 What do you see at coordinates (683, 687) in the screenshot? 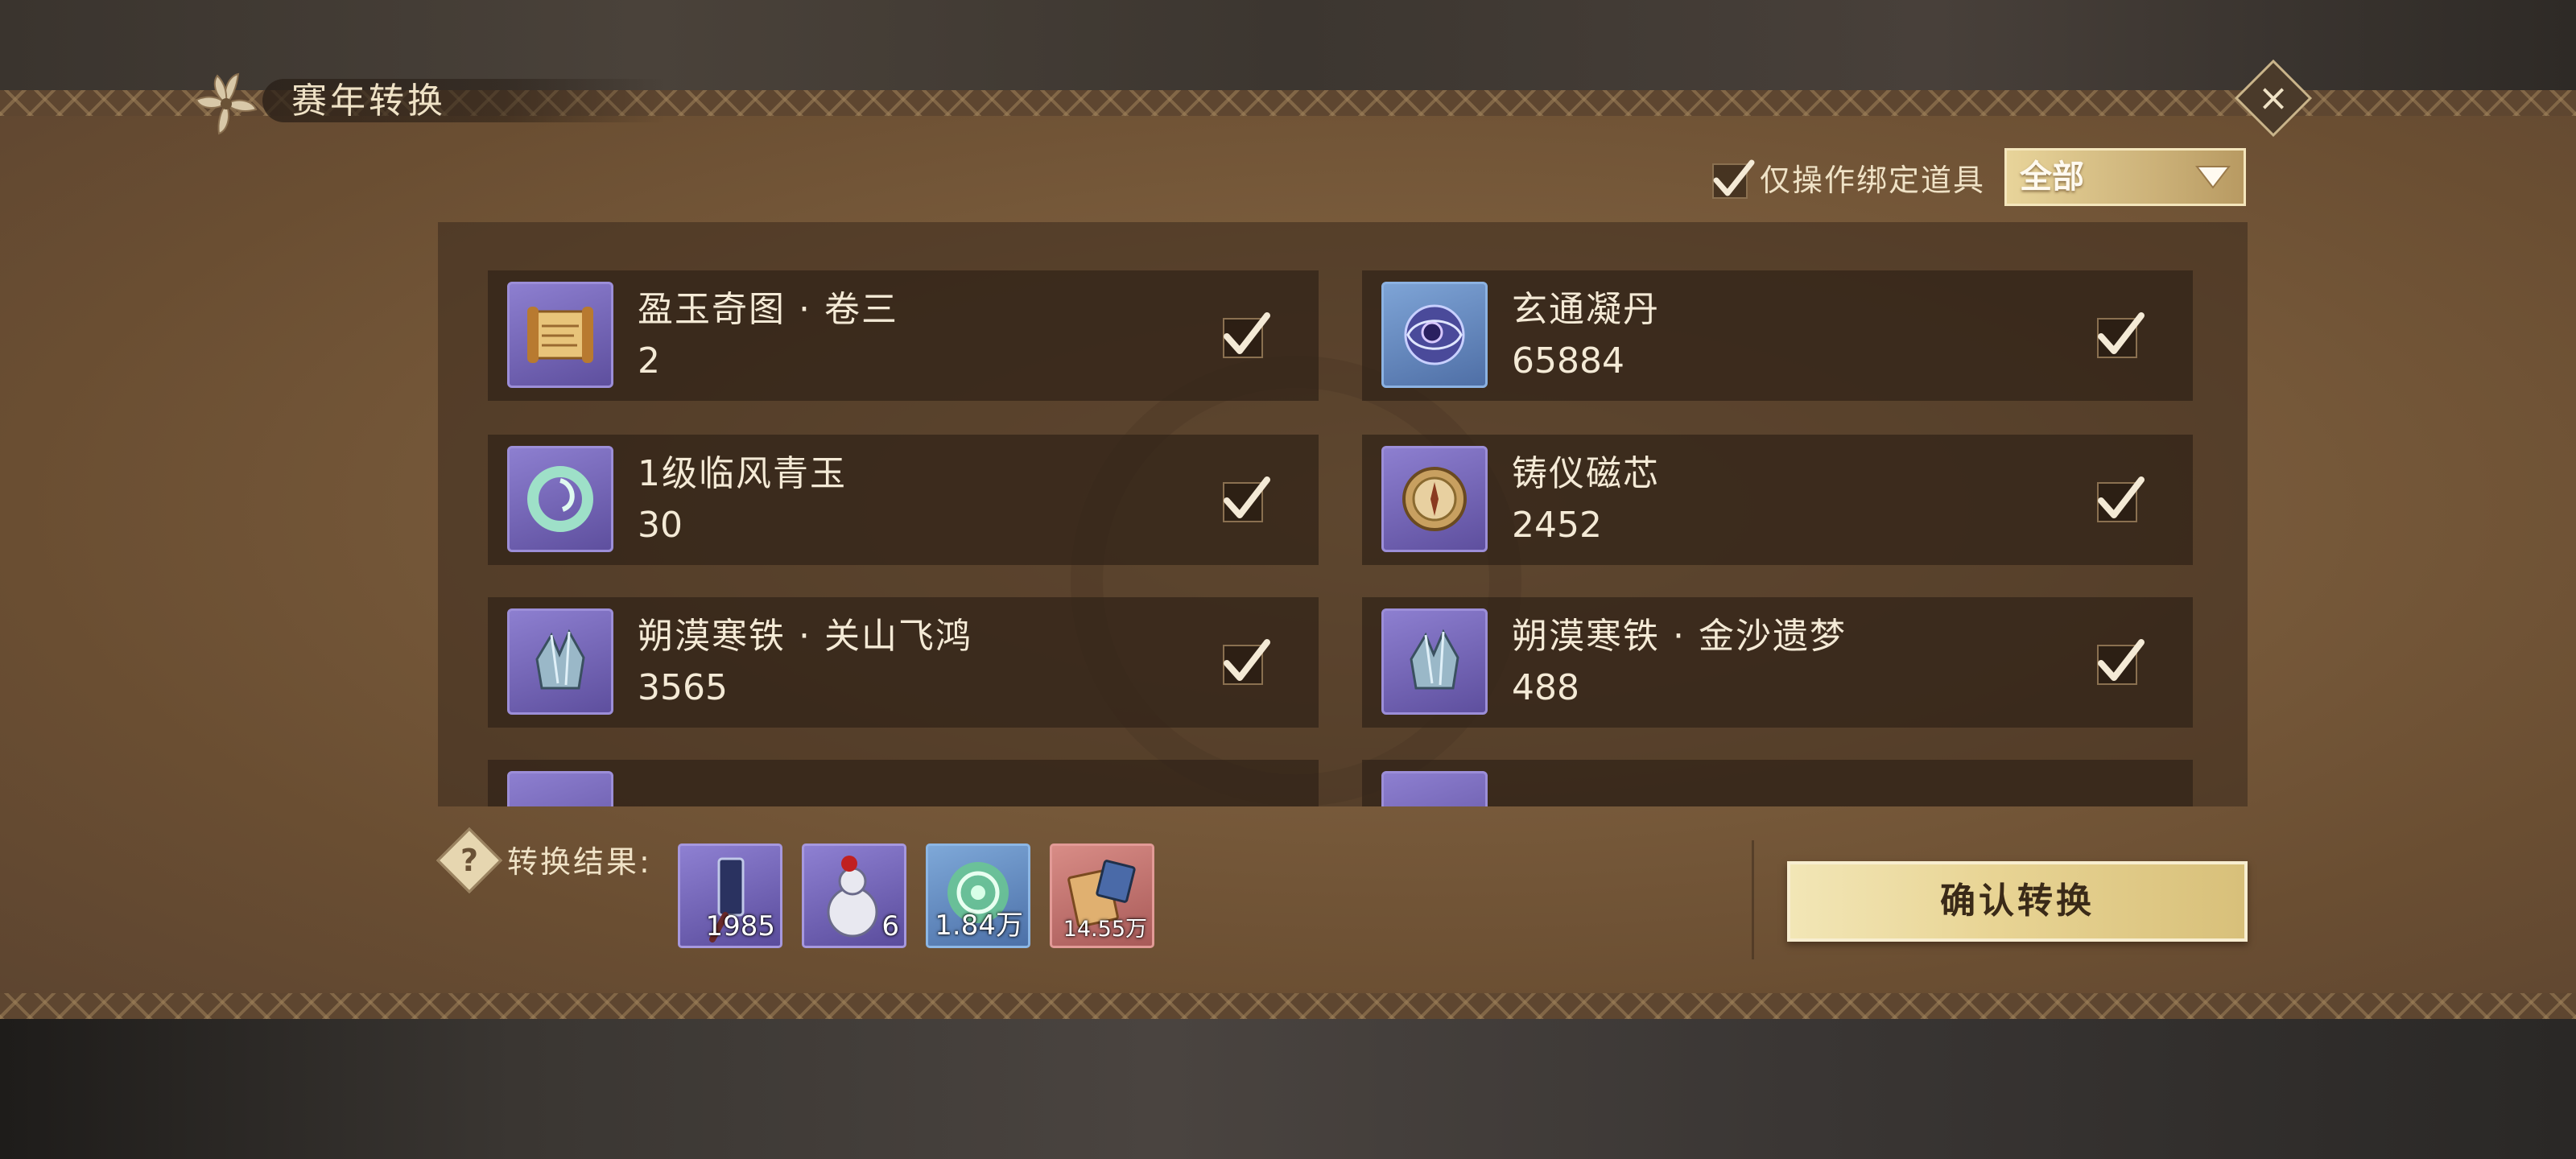
I see `item-count: 3565` at bounding box center [683, 687].